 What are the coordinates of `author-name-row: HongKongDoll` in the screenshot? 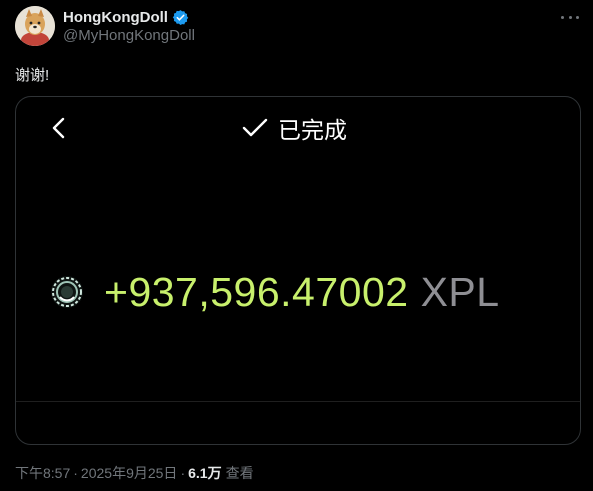 It's located at (126, 17).